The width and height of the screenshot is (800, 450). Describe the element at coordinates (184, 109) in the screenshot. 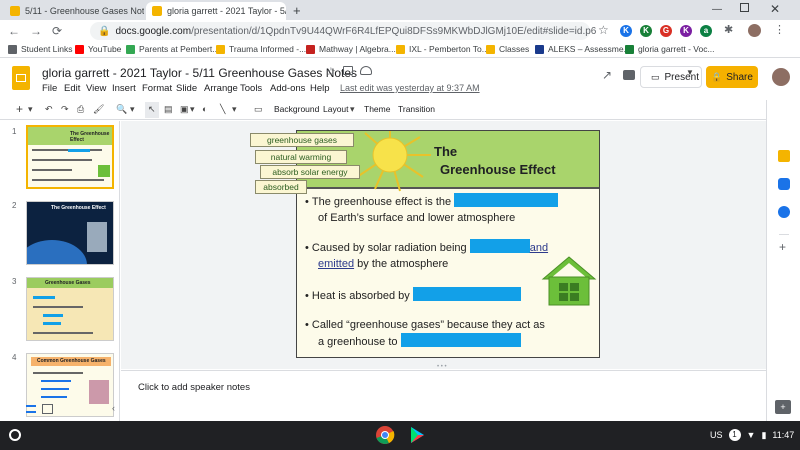

I see `image-icon: ▣` at that location.